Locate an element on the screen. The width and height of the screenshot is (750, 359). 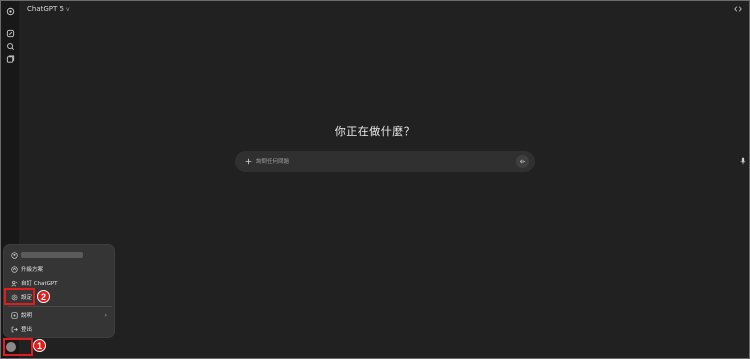
upgrade-icon is located at coordinates (14, 269).